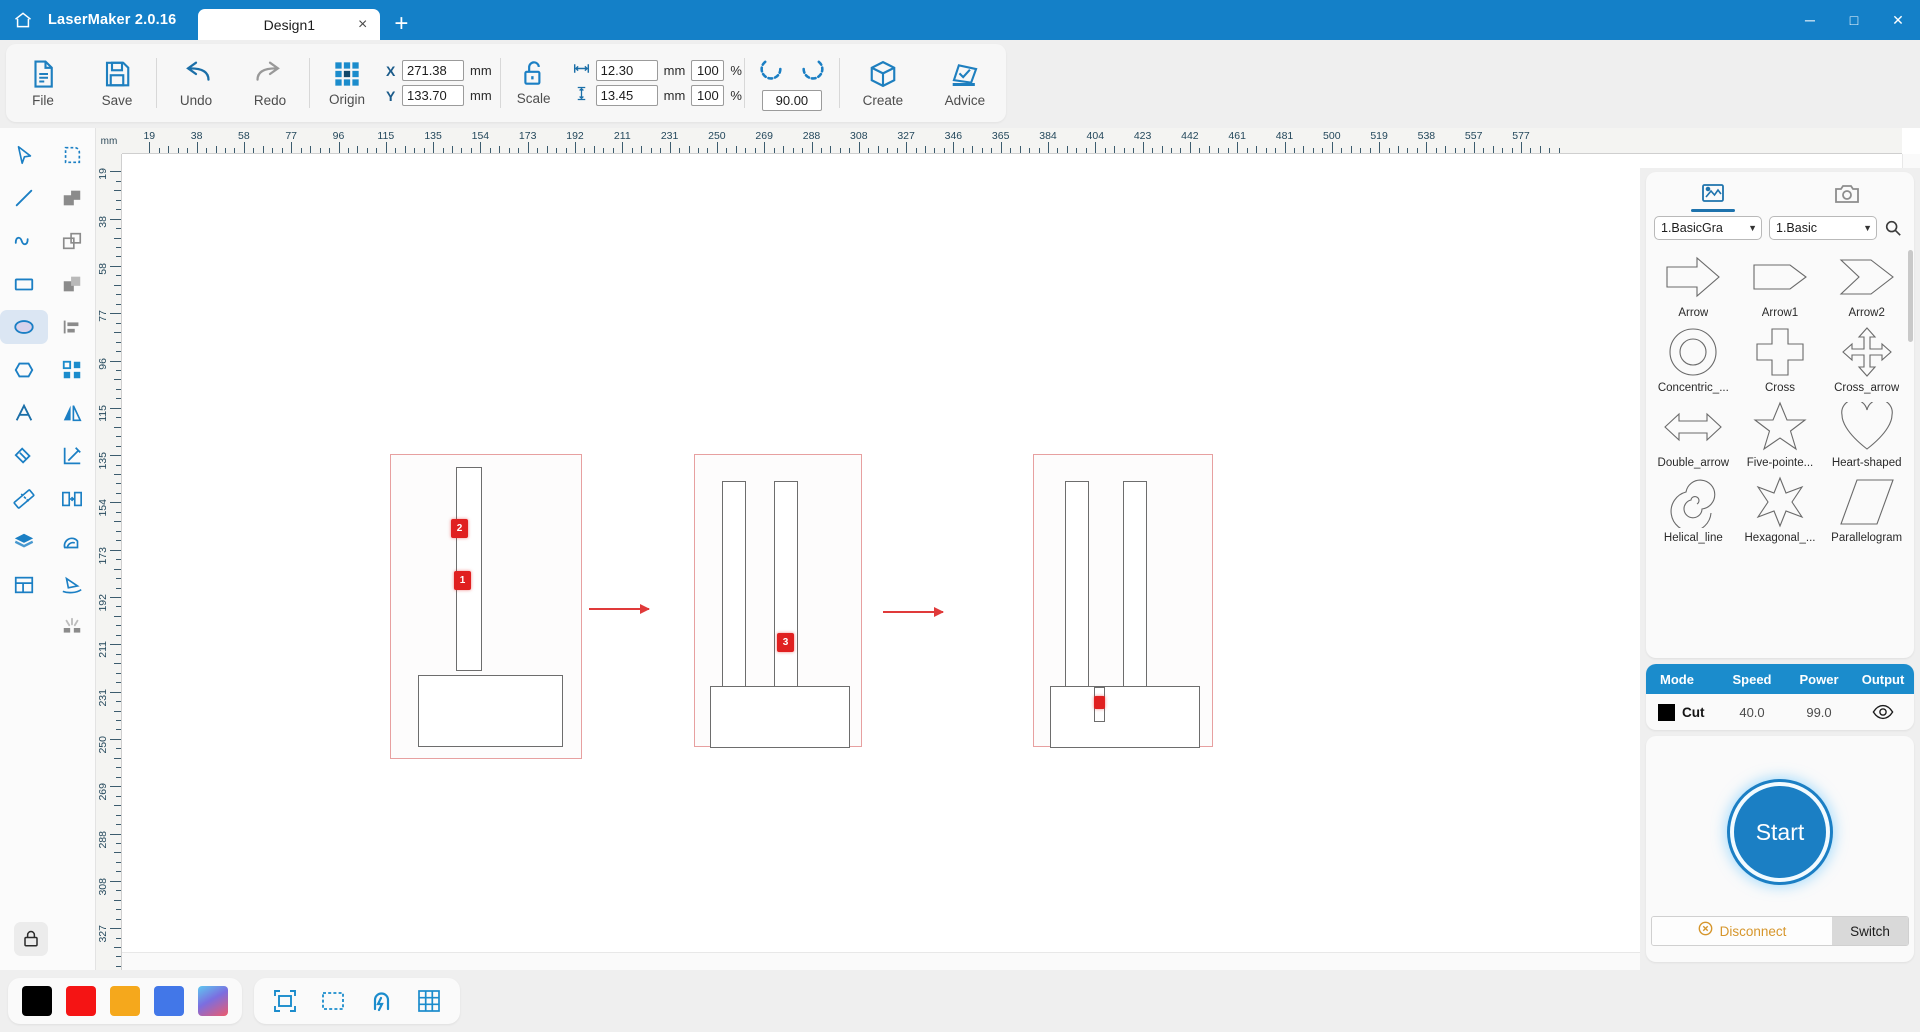  I want to click on width-percent-input: 100, so click(708, 70).